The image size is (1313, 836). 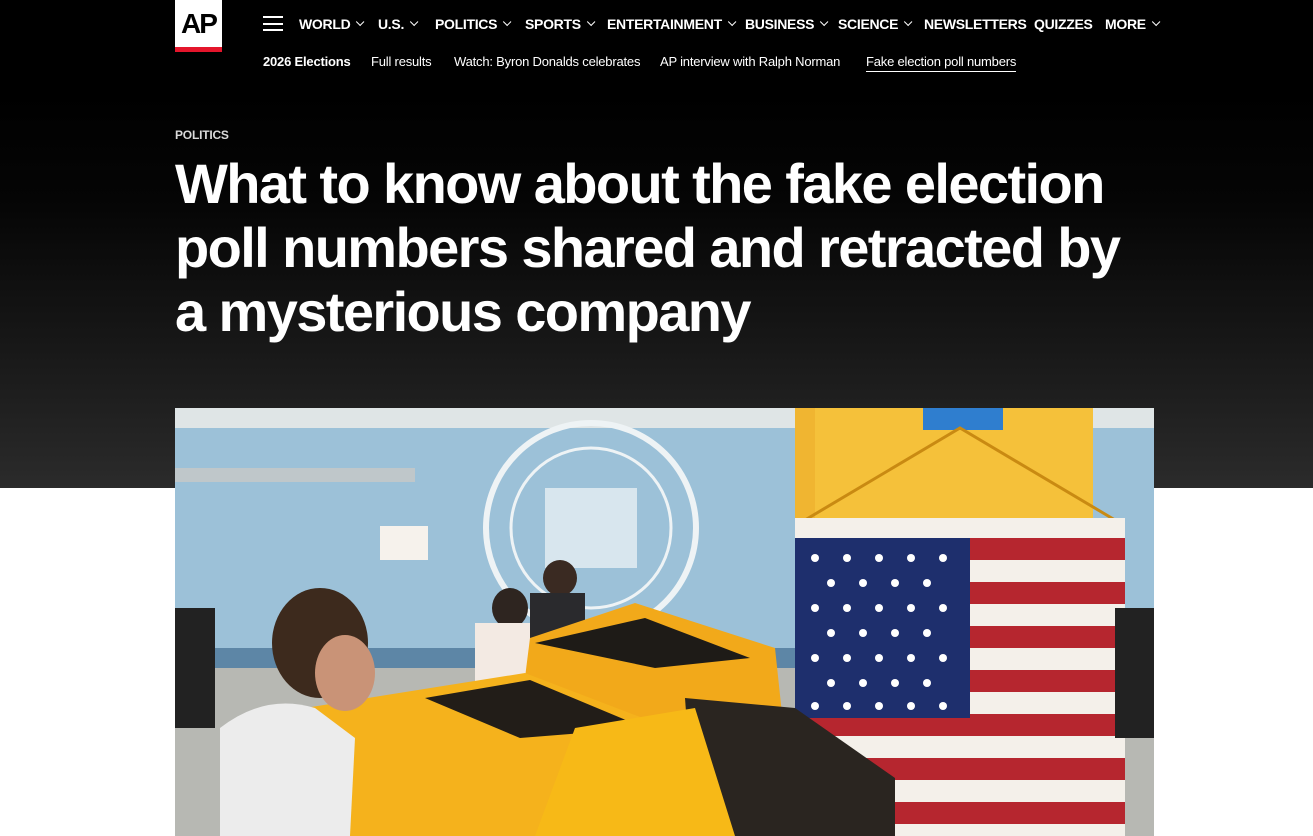 What do you see at coordinates (547, 63) in the screenshot?
I see `subnav-byron-donalds: Watch: Byron Donalds celebrates` at bounding box center [547, 63].